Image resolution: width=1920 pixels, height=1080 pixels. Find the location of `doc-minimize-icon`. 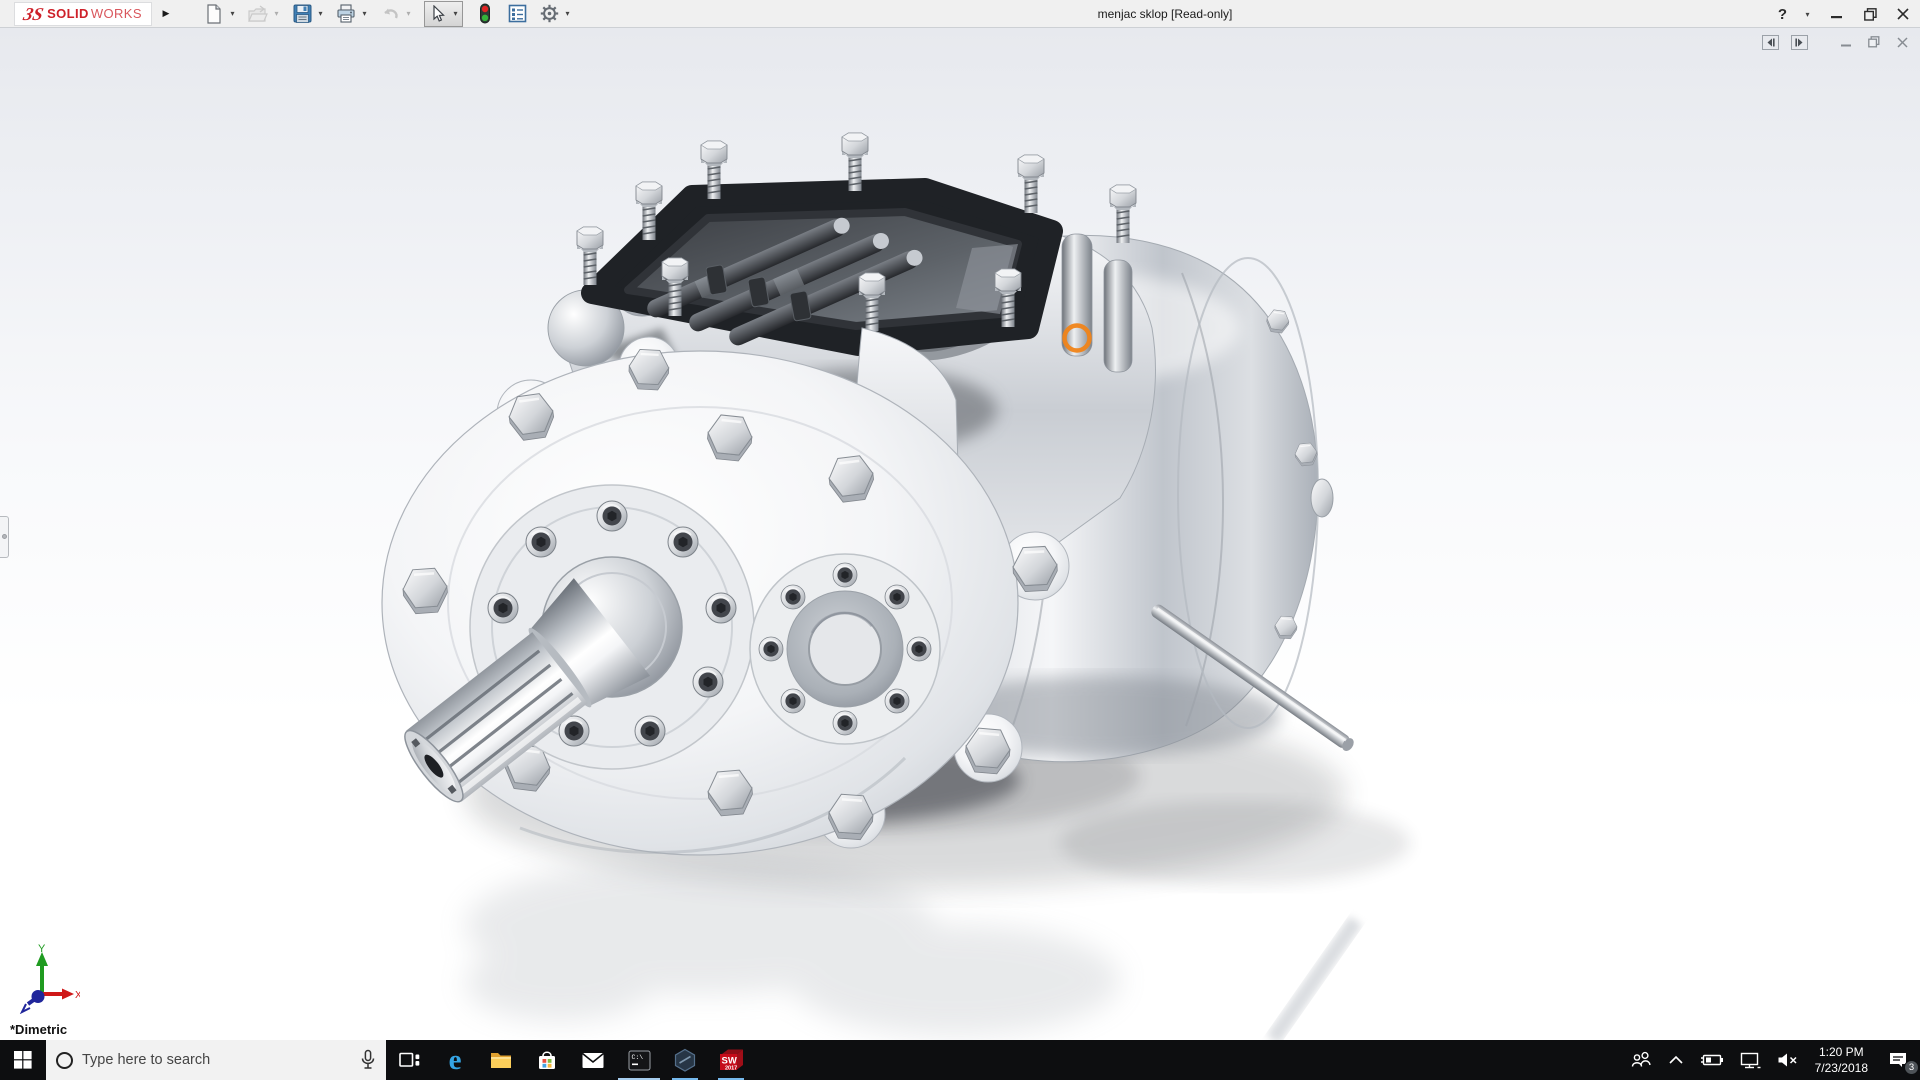

doc-minimize-icon is located at coordinates (1845, 45).